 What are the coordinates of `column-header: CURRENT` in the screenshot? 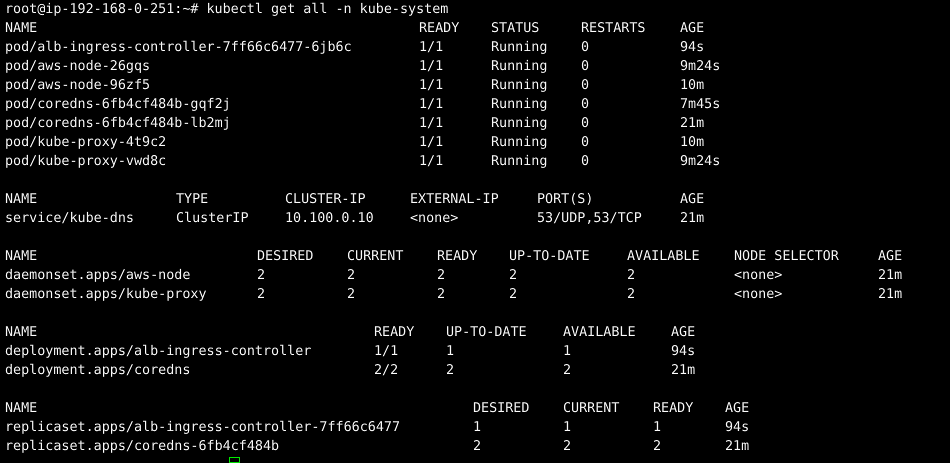 It's located at (375, 256).